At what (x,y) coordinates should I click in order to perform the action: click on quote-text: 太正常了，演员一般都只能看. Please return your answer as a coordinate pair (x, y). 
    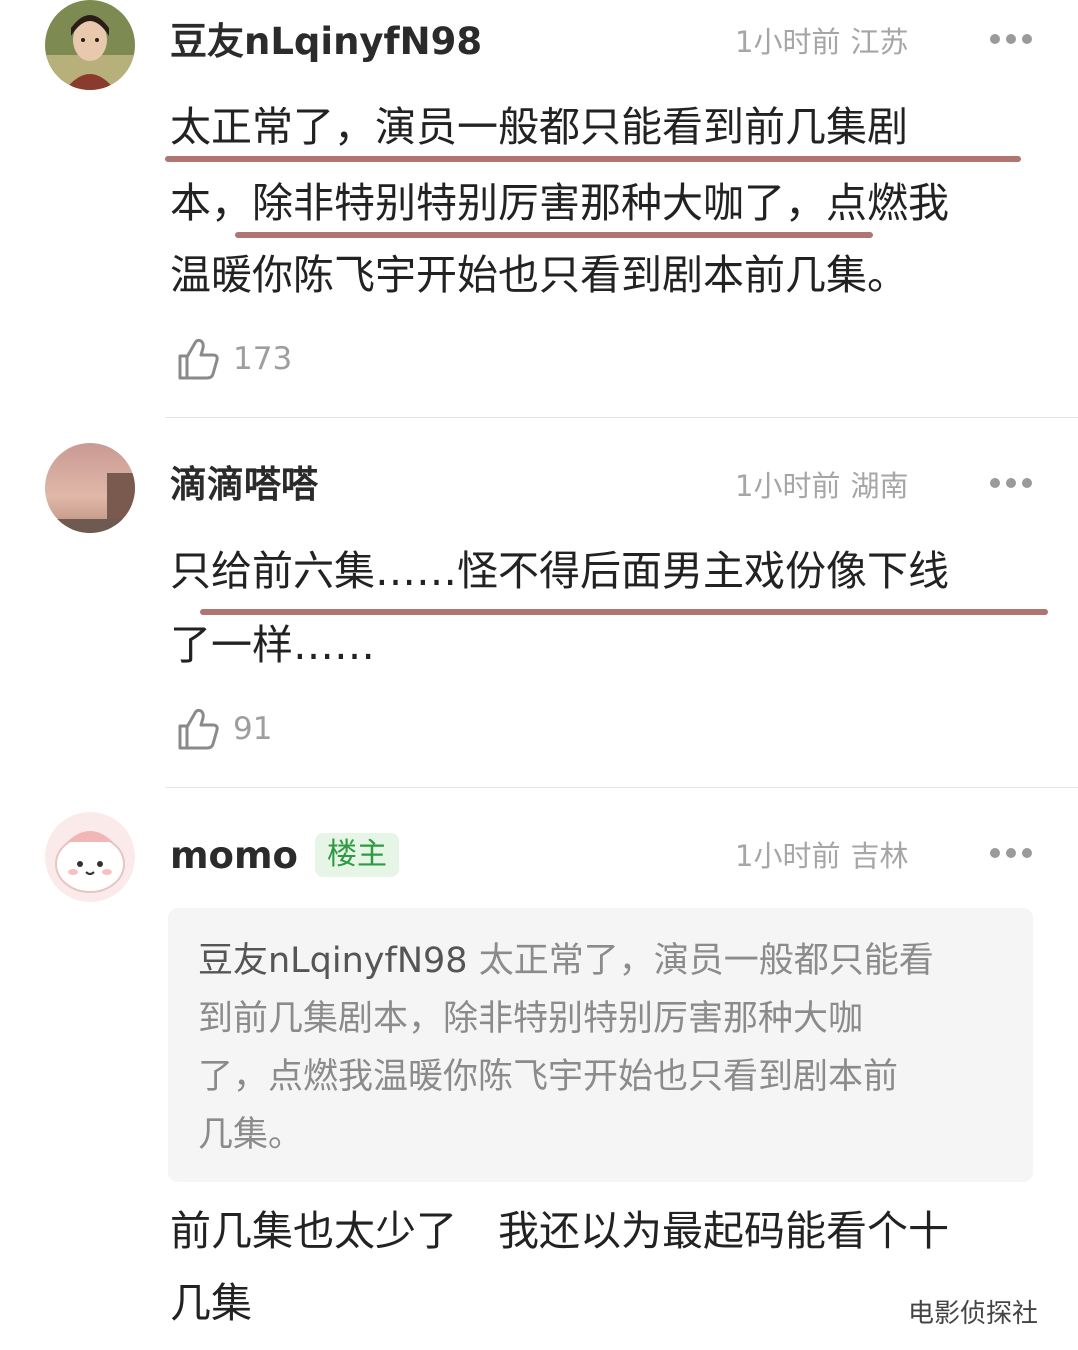
    Looking at the image, I should click on (706, 961).